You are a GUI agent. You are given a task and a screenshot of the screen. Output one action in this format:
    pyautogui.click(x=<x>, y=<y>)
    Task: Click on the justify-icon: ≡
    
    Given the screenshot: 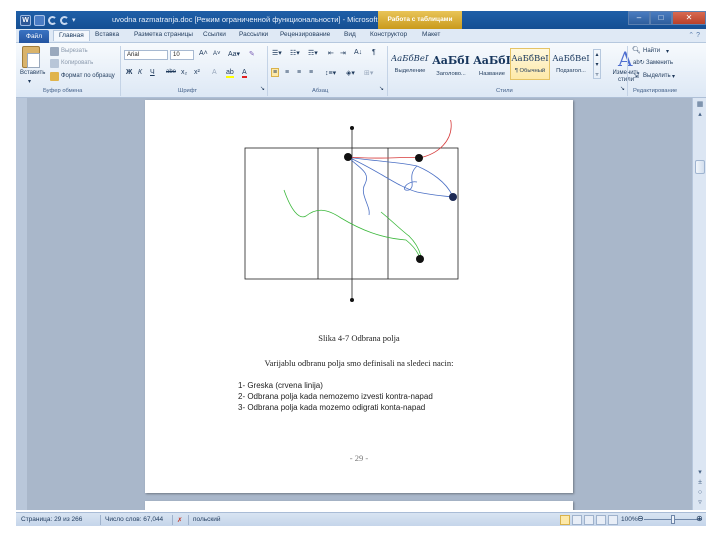 What is the action you would take?
    pyautogui.click(x=311, y=72)
    